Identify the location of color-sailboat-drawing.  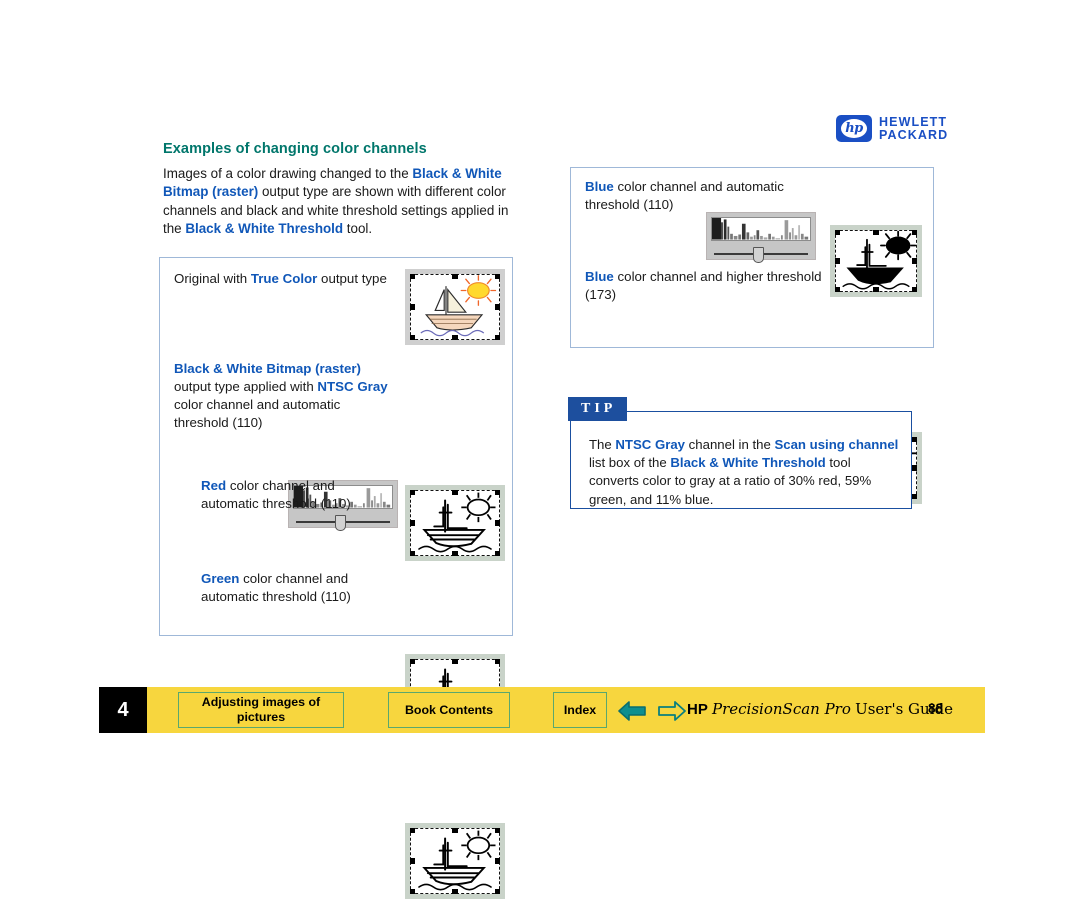
(458, 306).